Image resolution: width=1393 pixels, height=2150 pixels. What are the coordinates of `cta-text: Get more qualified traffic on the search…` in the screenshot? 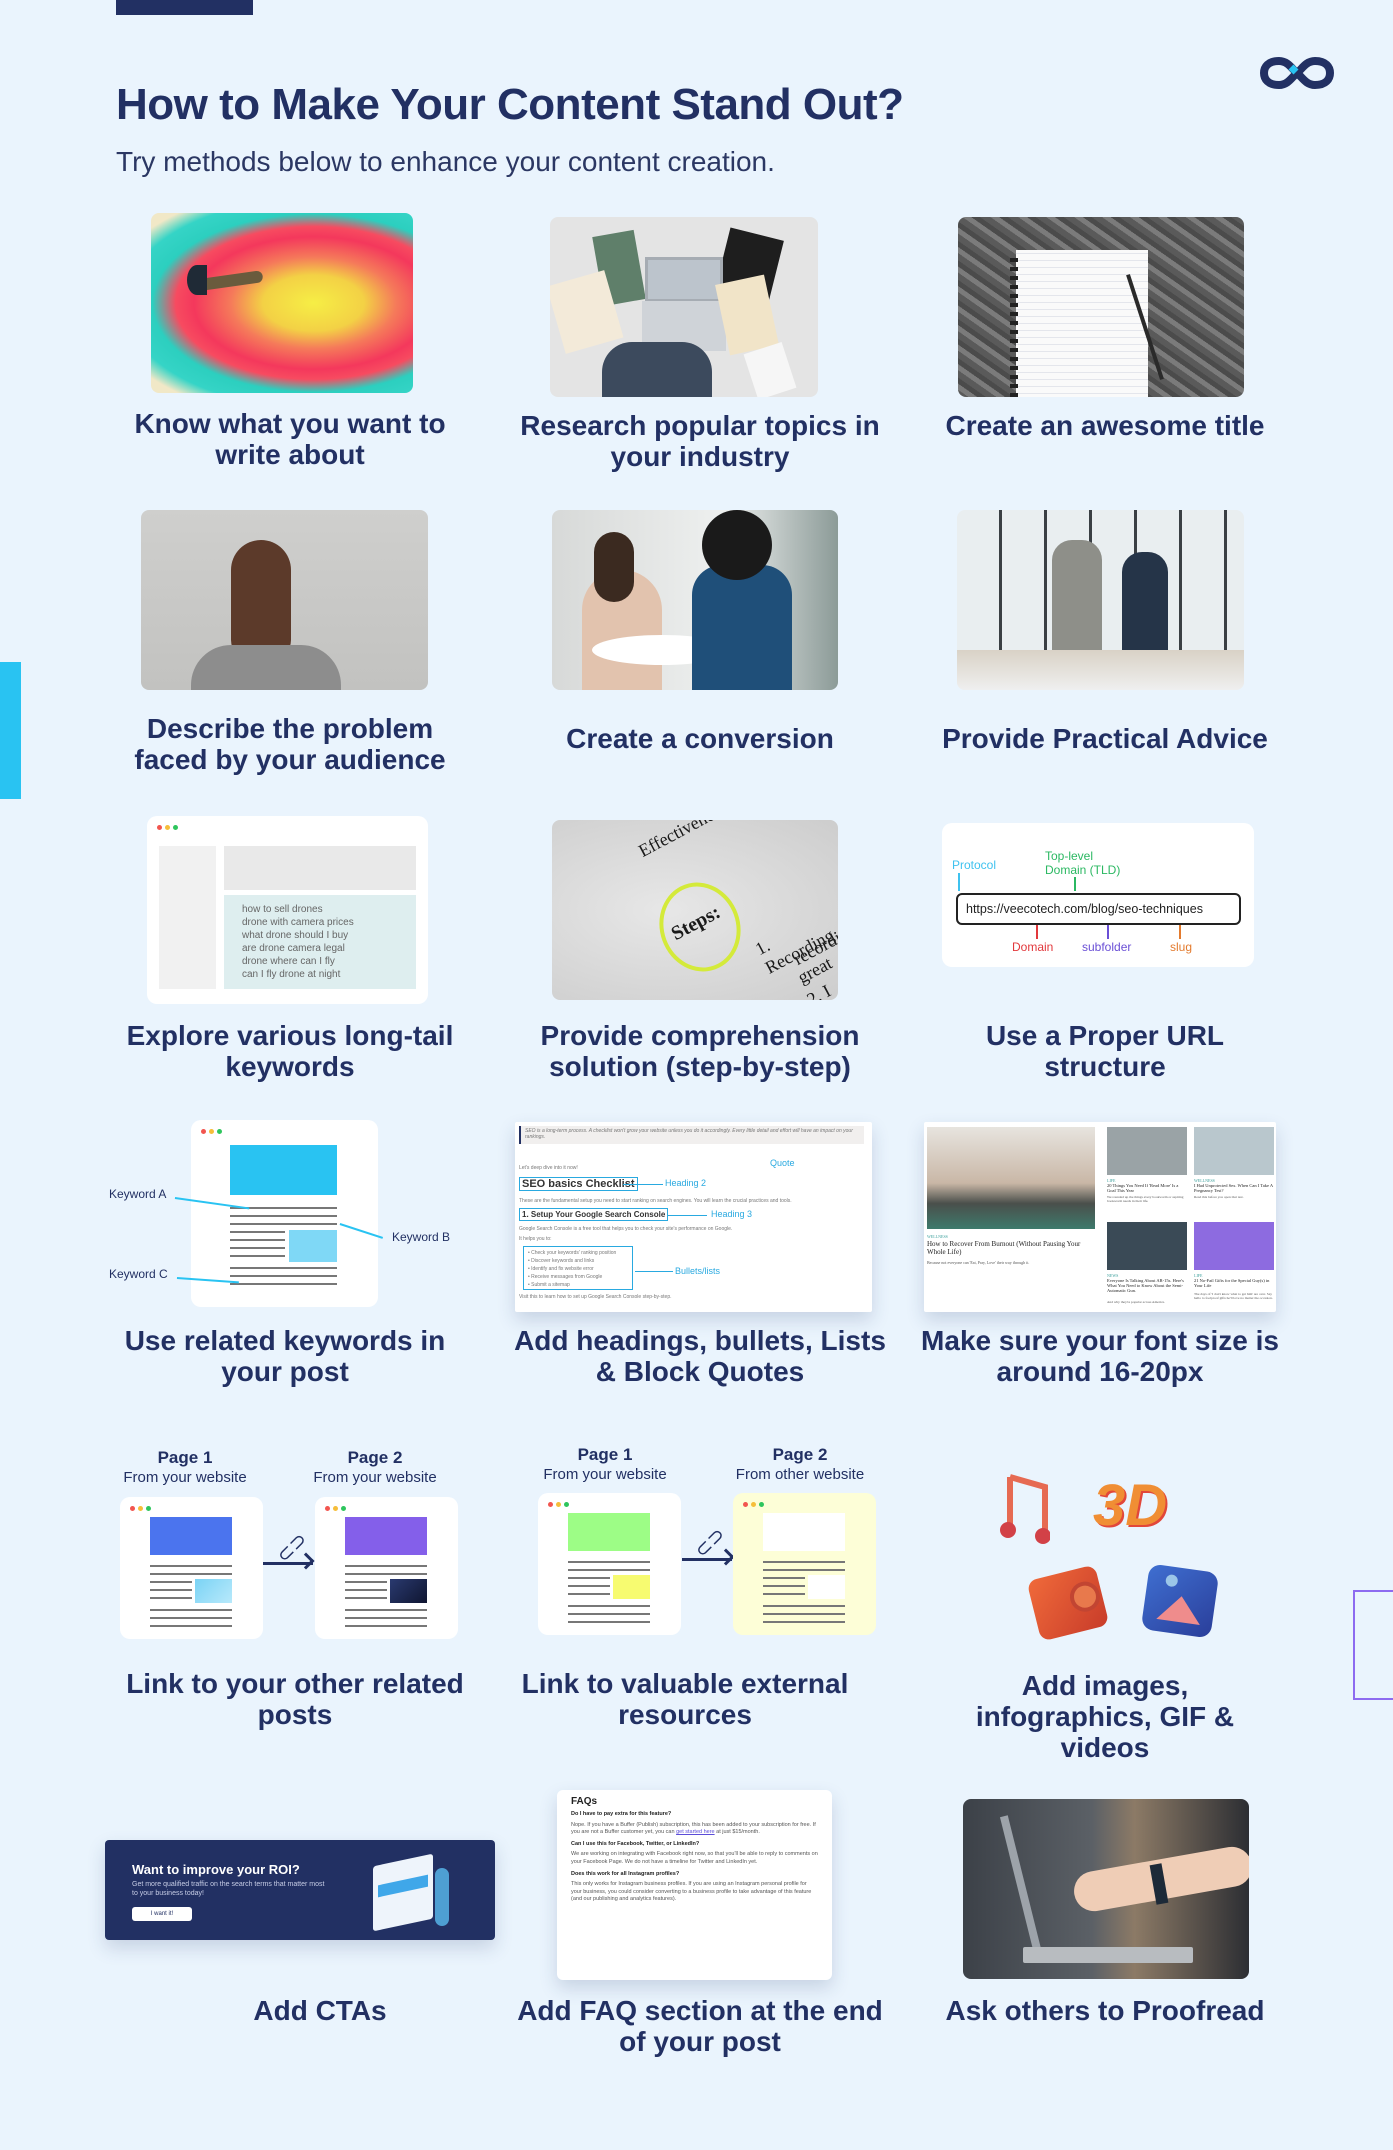 It's located at (228, 1889).